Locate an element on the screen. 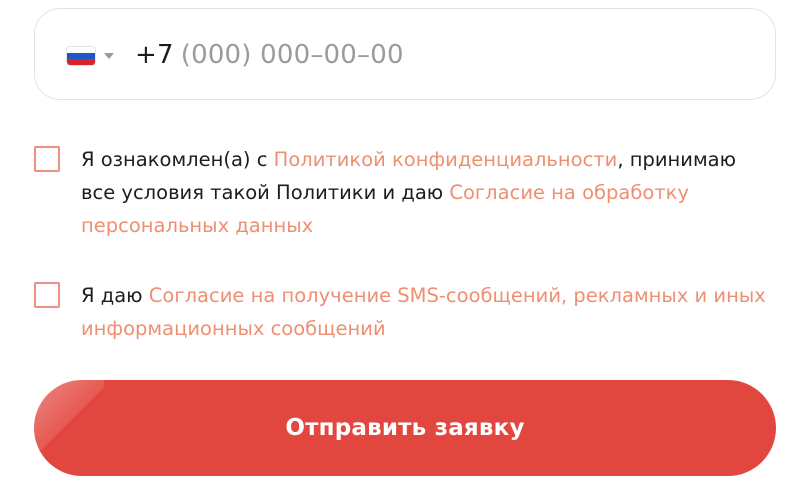 This screenshot has height=480, width=800. sms-consent-checkbox is located at coordinates (47, 295).